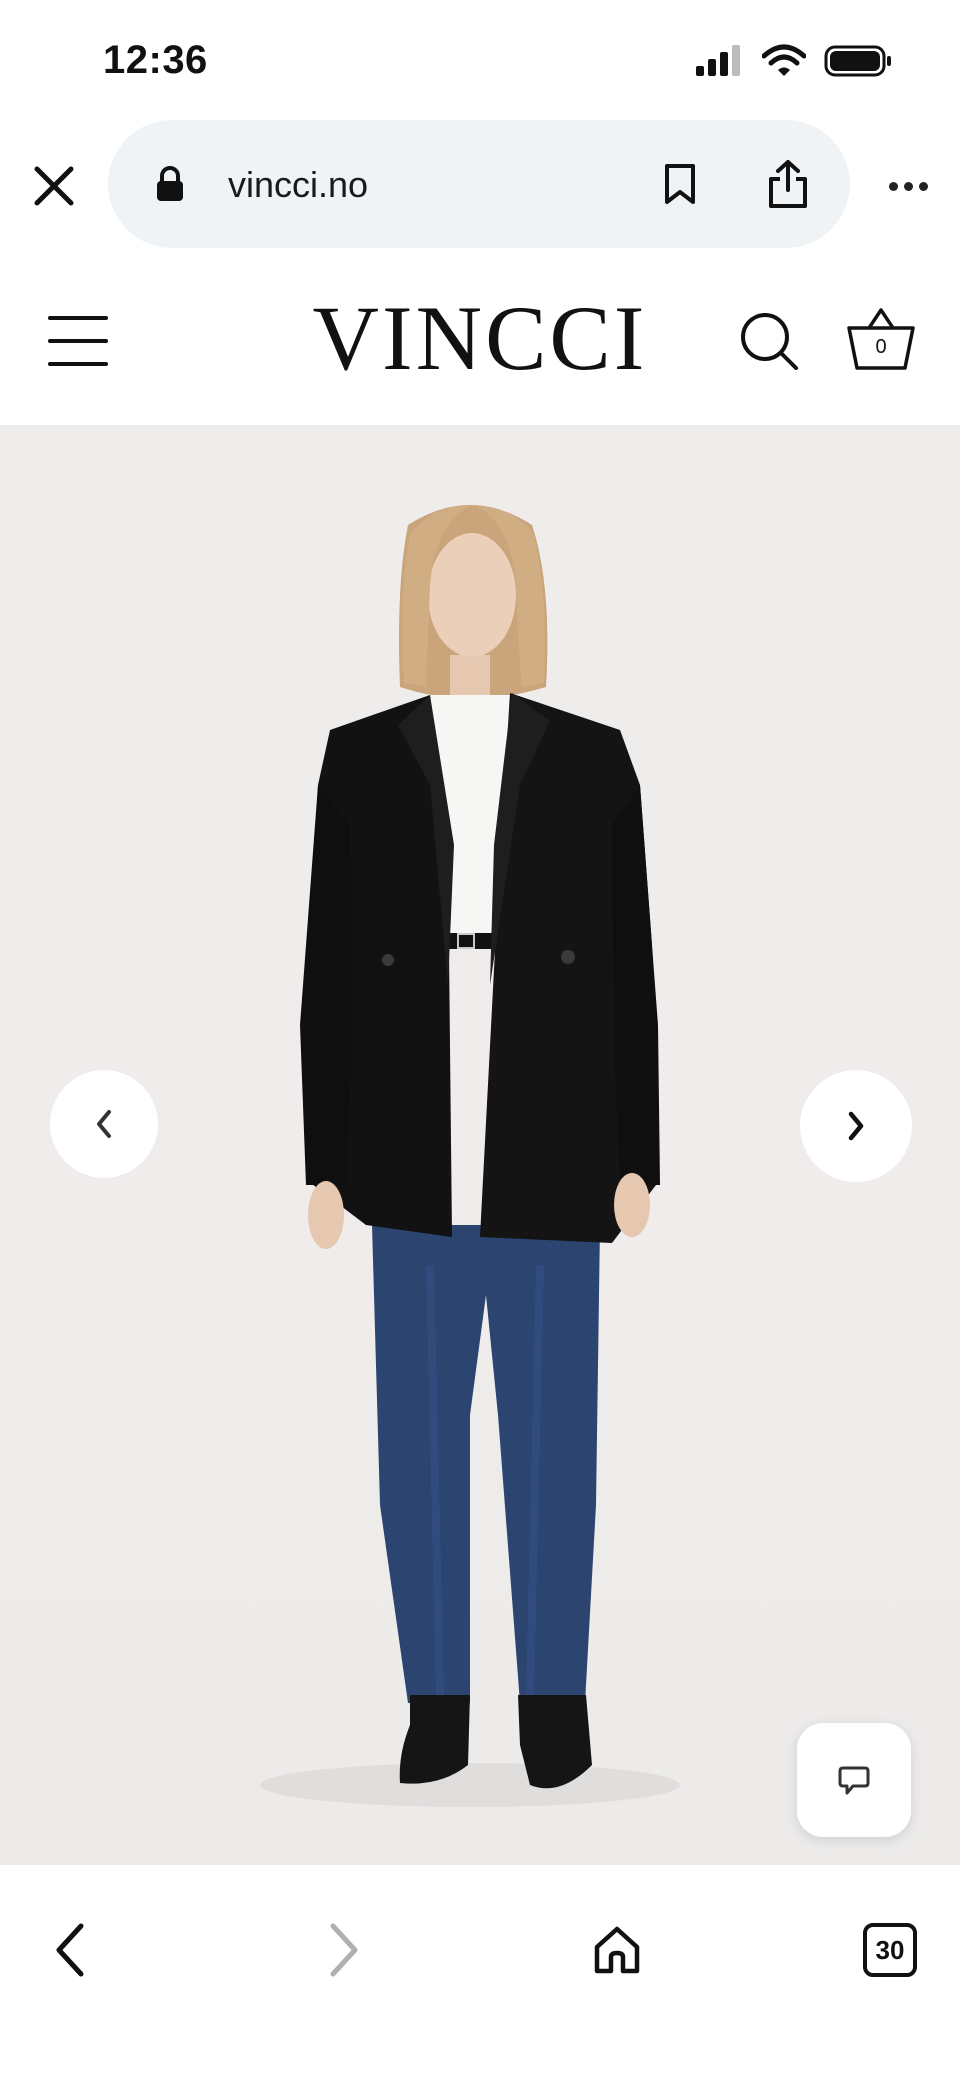 Image resolution: width=960 pixels, height=2078 pixels. Describe the element at coordinates (78, 318) in the screenshot. I see `menu-icon` at that location.